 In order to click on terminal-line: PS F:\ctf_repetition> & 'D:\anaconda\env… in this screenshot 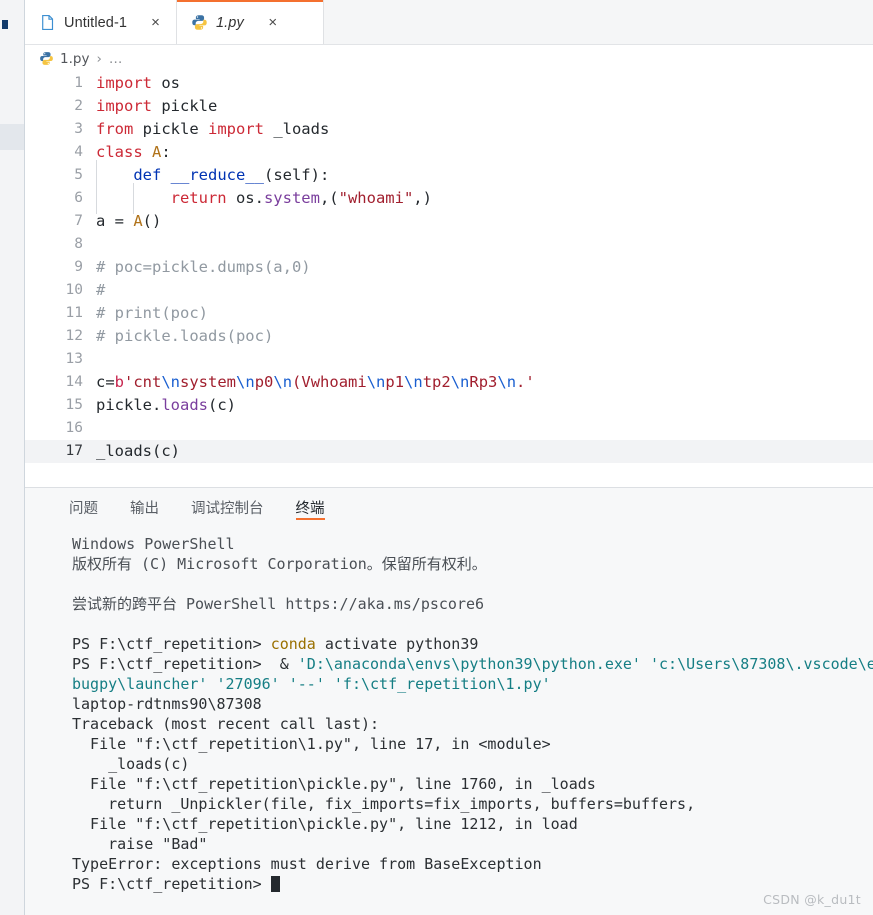, I will do `click(472, 664)`.